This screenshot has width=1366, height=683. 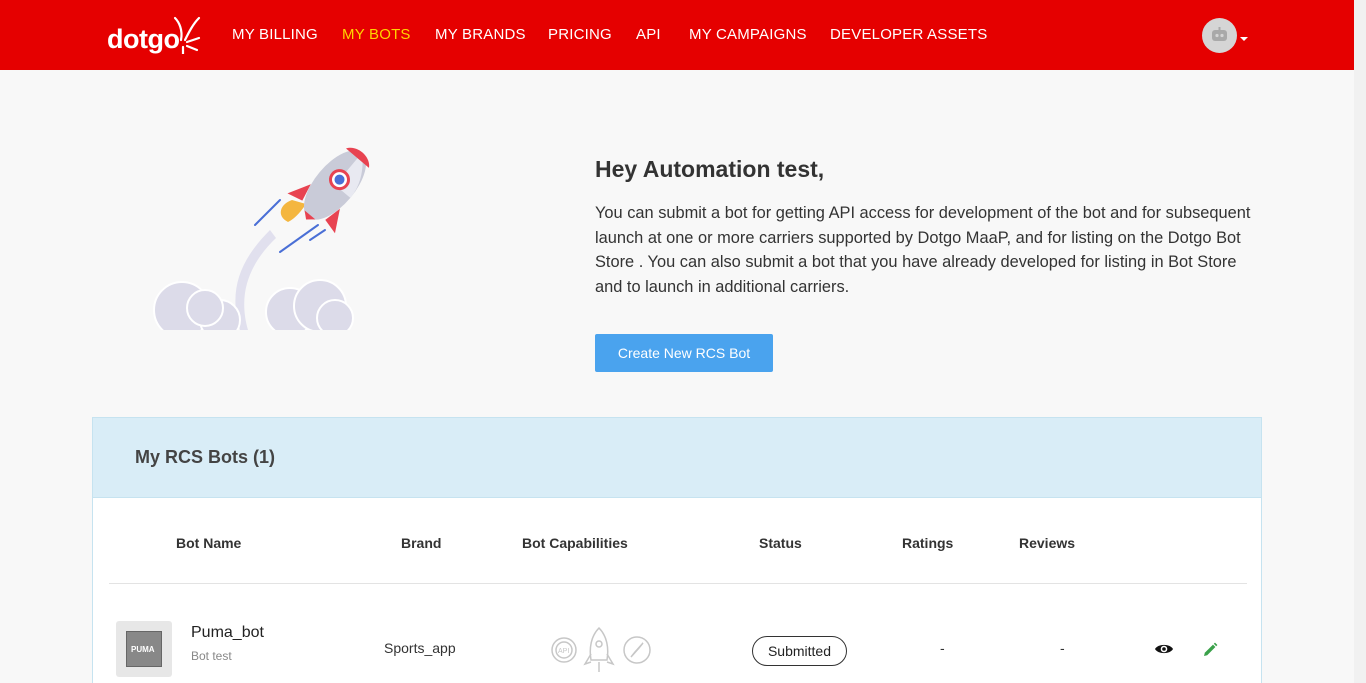 What do you see at coordinates (1244, 39) in the screenshot?
I see `avatar-dropdown-caret-icon` at bounding box center [1244, 39].